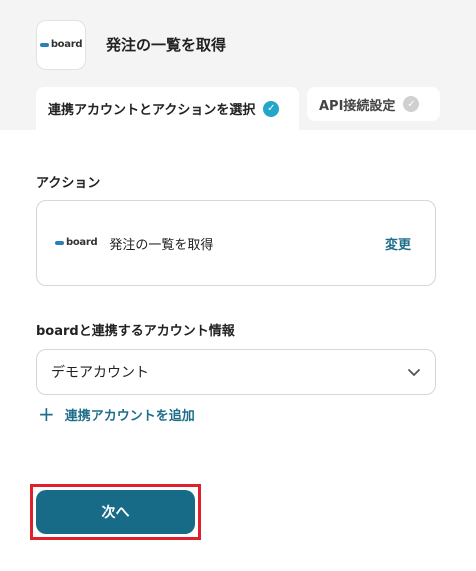 This screenshot has width=476, height=571. What do you see at coordinates (398, 243) in the screenshot?
I see `change-action-link: 変更` at bounding box center [398, 243].